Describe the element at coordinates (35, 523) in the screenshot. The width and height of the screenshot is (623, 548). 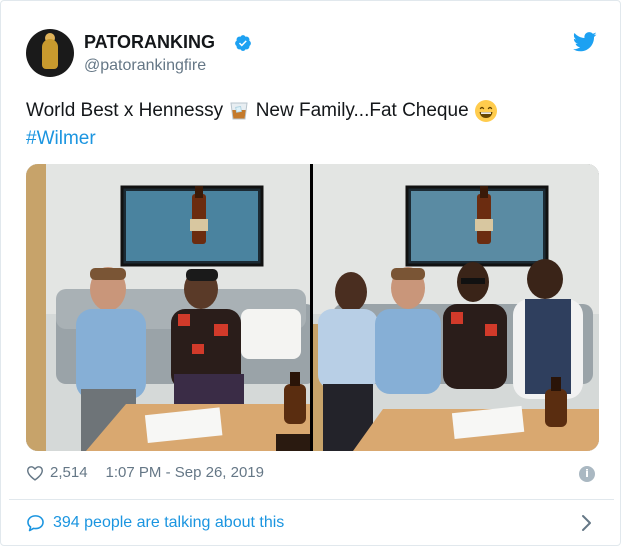
I see `speech-bubble-icon` at that location.